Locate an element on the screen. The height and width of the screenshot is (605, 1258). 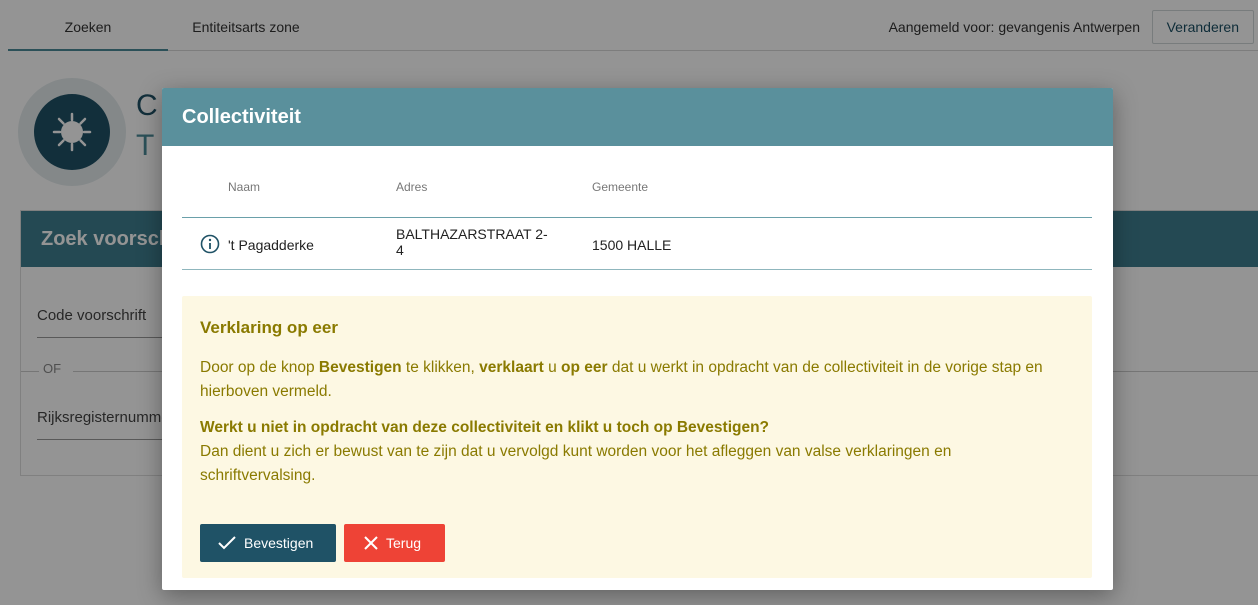
dialog-title: Collectiviteit is located at coordinates (241, 117).